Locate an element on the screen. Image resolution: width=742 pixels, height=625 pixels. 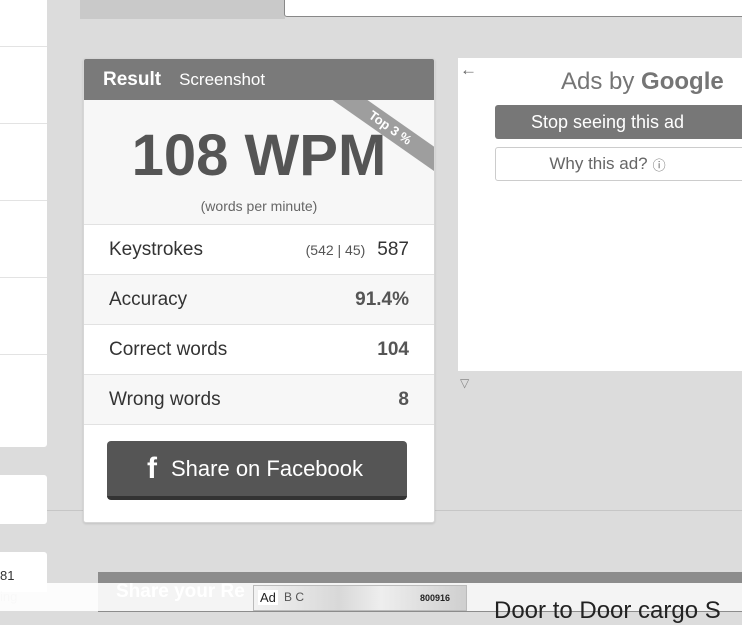
banner-logo-icon: B C is located at coordinates (294, 597).